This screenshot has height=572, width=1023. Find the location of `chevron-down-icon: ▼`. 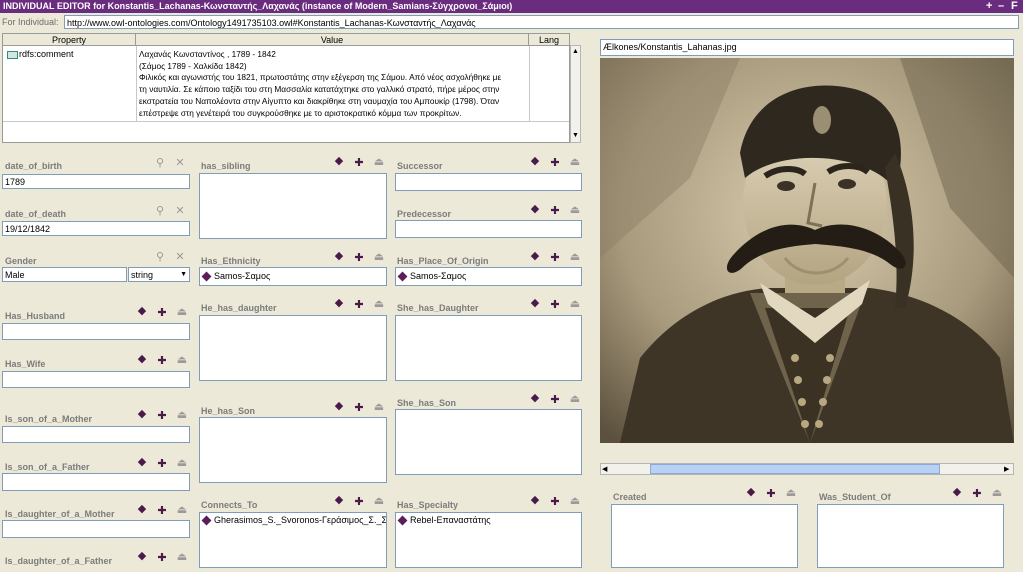

chevron-down-icon: ▼ is located at coordinates (183, 274).